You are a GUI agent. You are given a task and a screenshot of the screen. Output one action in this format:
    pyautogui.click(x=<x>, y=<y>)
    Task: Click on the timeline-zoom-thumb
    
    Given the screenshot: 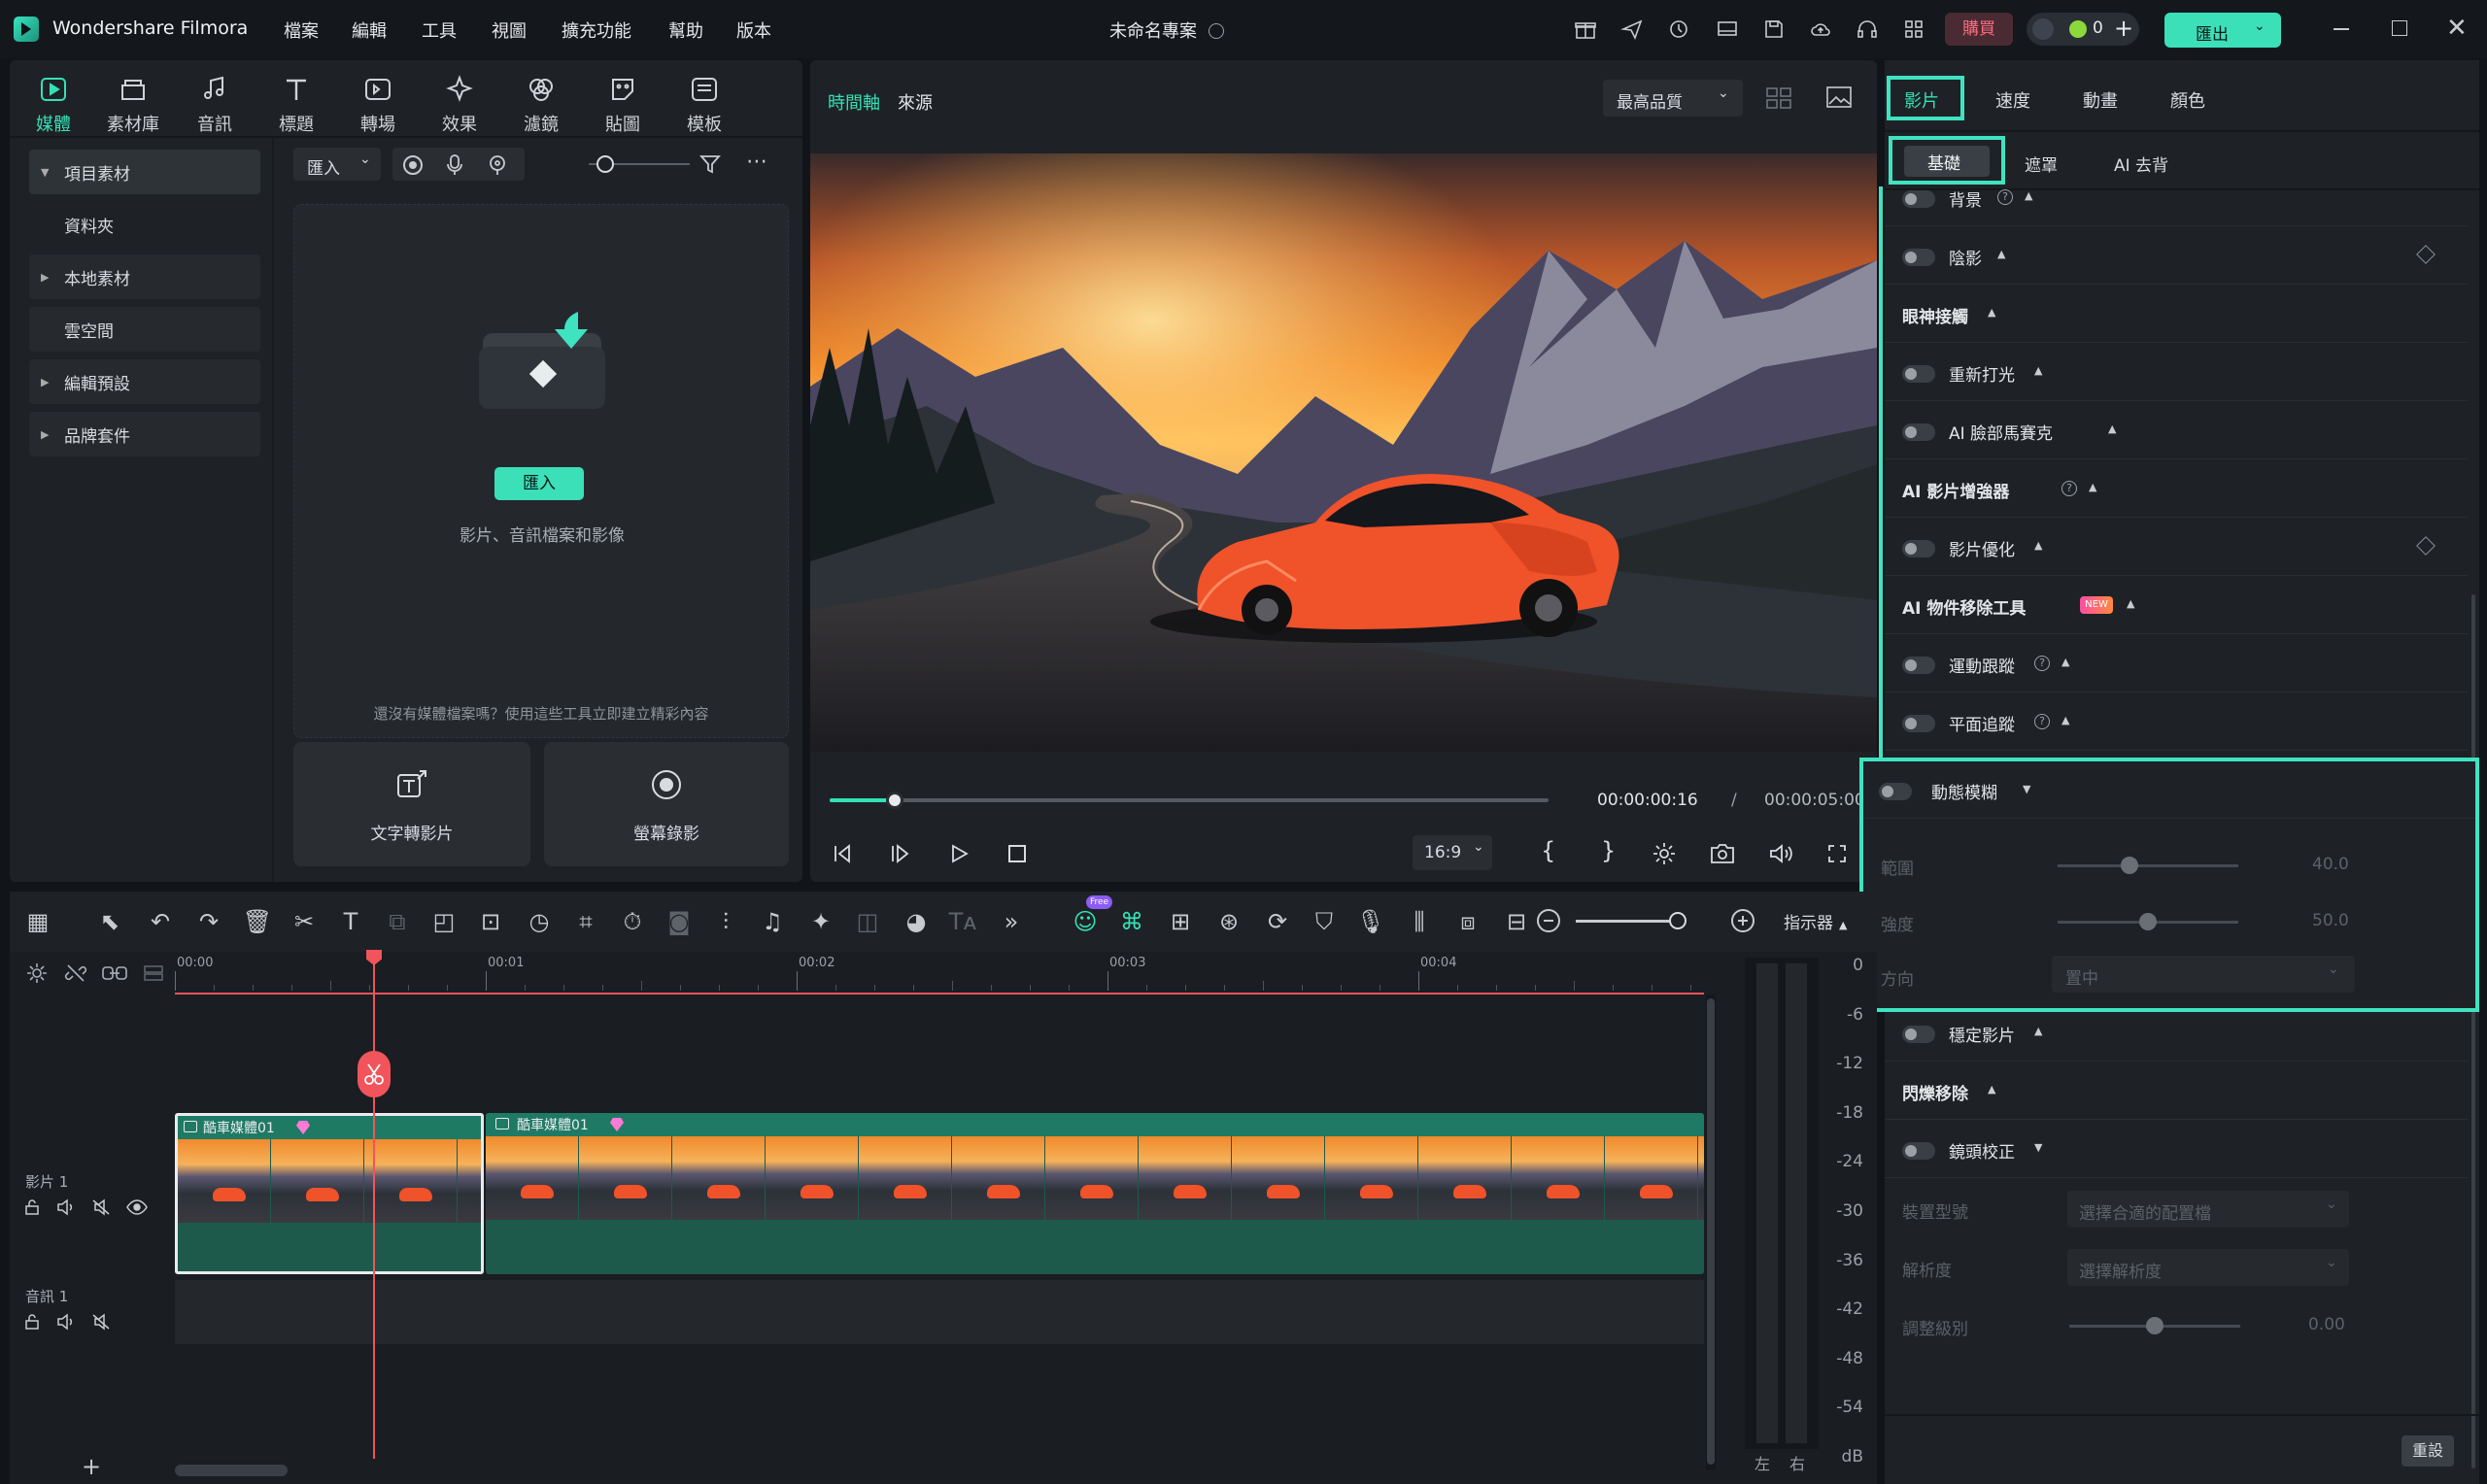 What is the action you would take?
    pyautogui.click(x=1677, y=920)
    